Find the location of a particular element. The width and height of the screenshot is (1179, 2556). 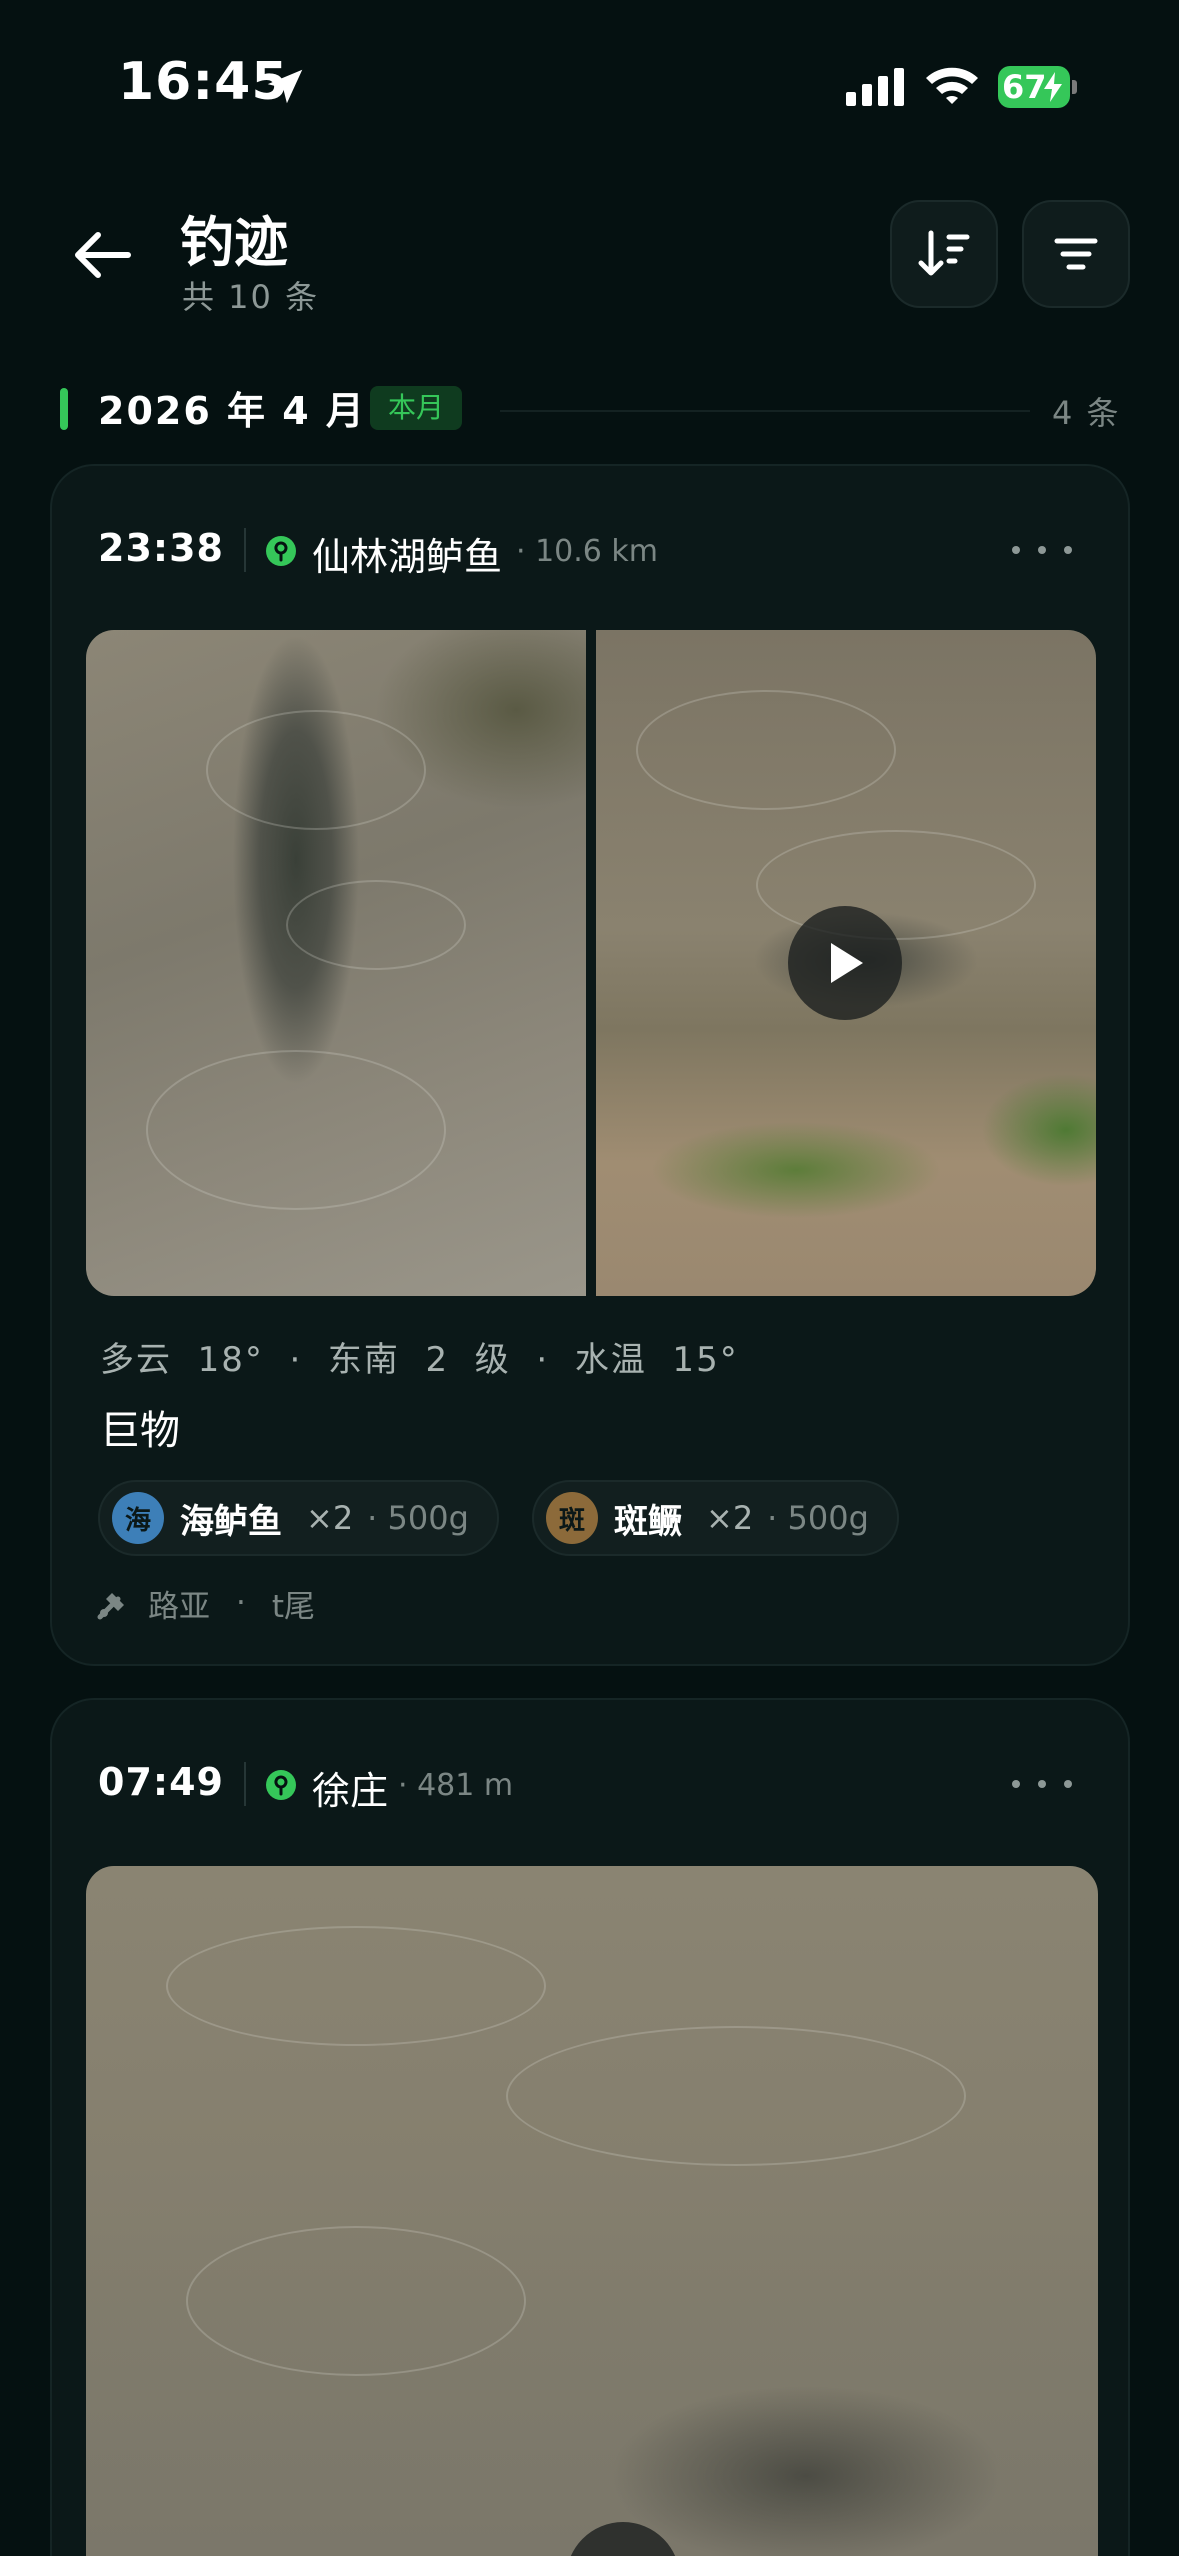

spot-distance: · 481 m is located at coordinates (456, 1785).